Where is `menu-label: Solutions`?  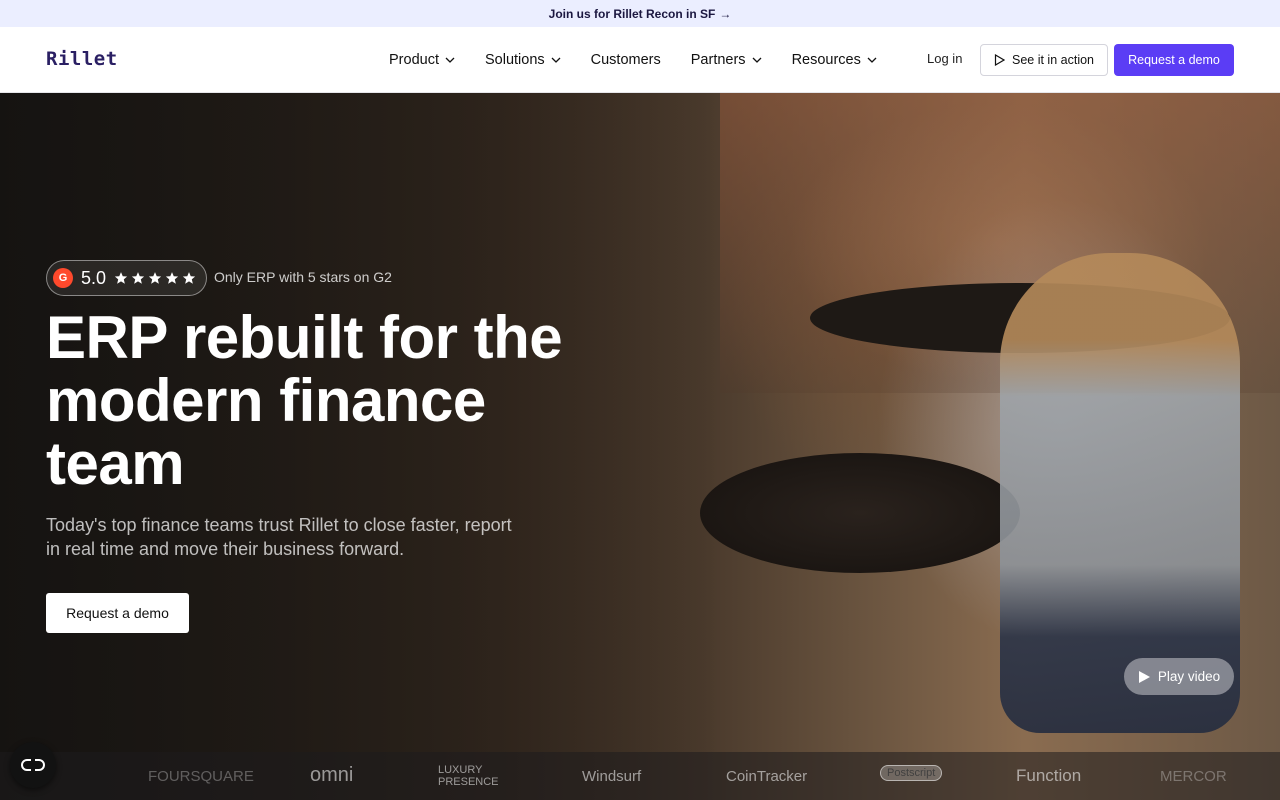 menu-label: Solutions is located at coordinates (514, 60).